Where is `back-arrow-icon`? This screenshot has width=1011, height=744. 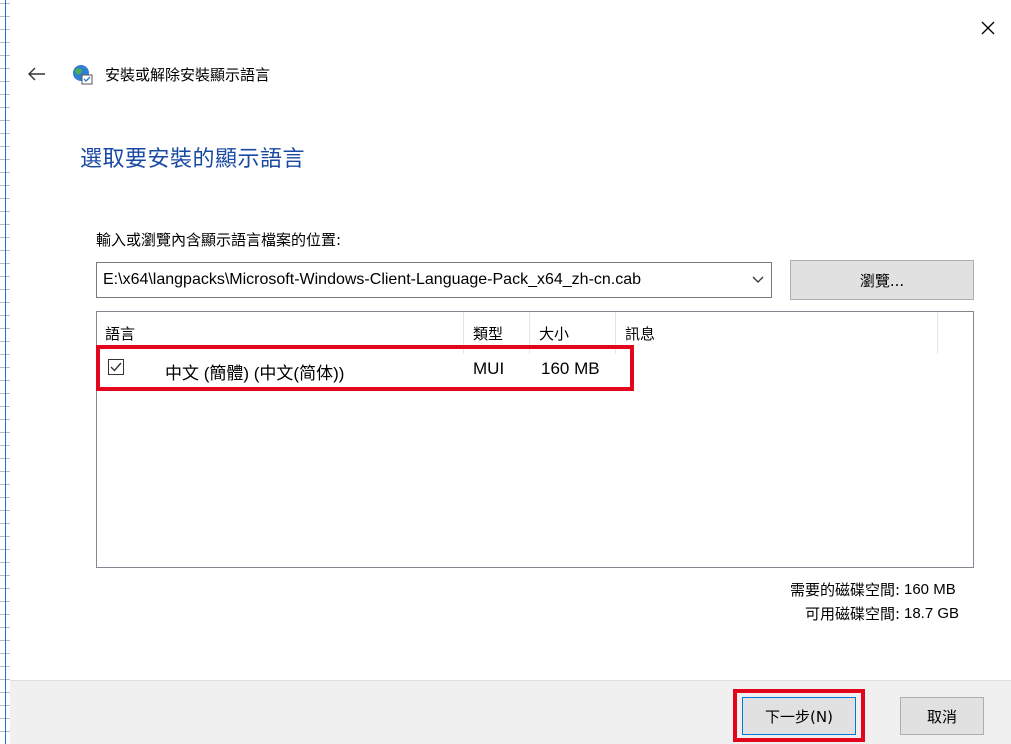 back-arrow-icon is located at coordinates (36, 74).